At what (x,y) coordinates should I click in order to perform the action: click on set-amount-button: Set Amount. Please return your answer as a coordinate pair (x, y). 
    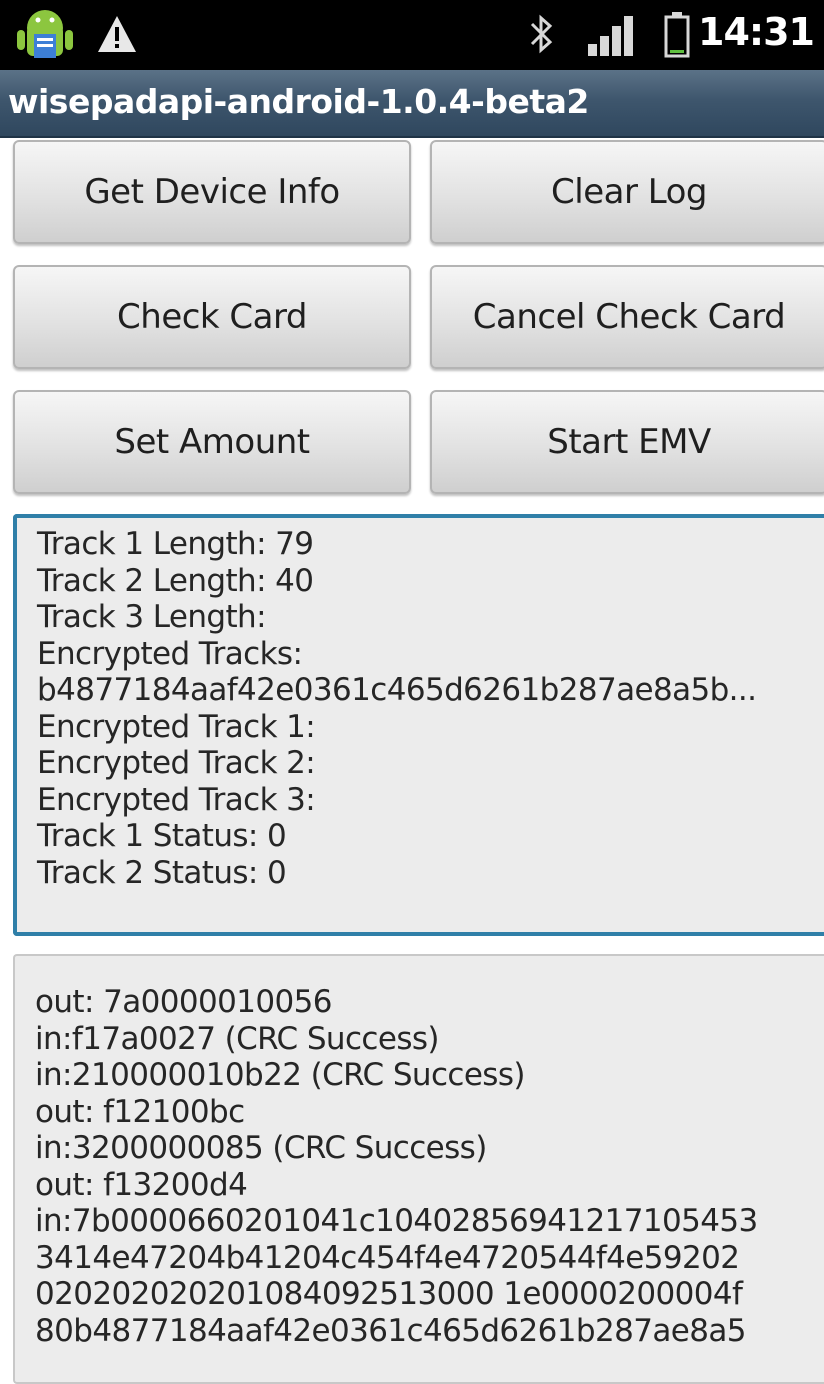
    Looking at the image, I should click on (212, 442).